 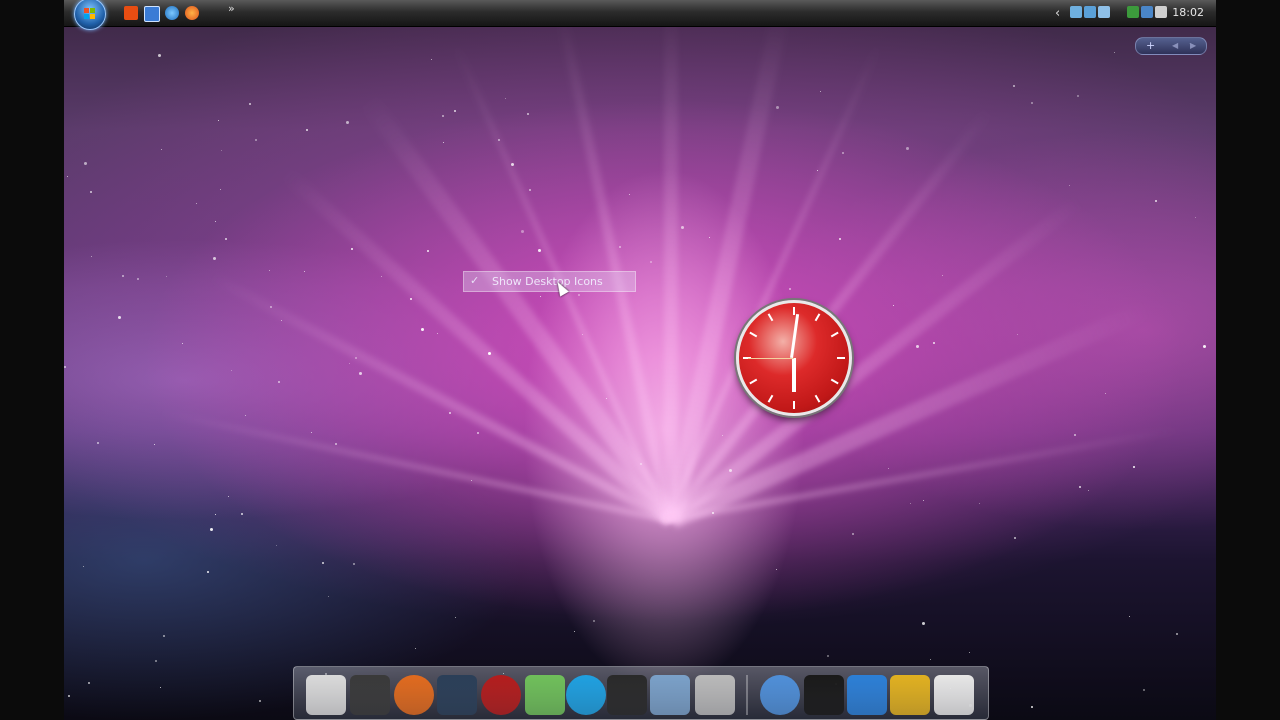 What do you see at coordinates (910, 695) in the screenshot?
I see `utilities-icon` at bounding box center [910, 695].